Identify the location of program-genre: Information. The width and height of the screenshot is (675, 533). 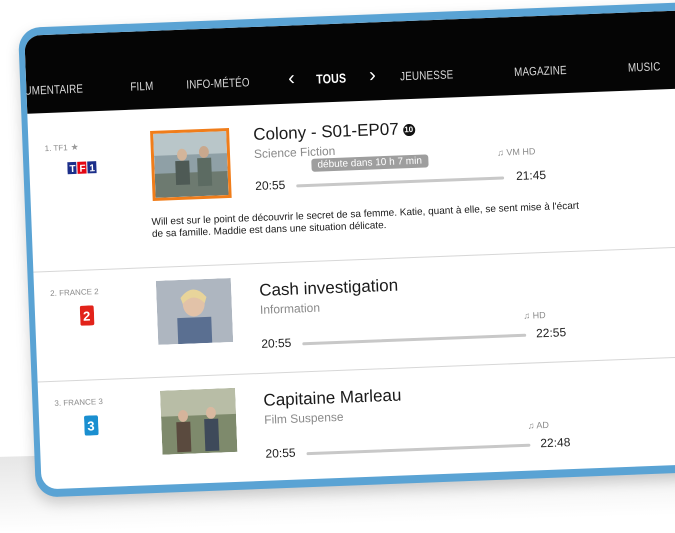
(290, 308).